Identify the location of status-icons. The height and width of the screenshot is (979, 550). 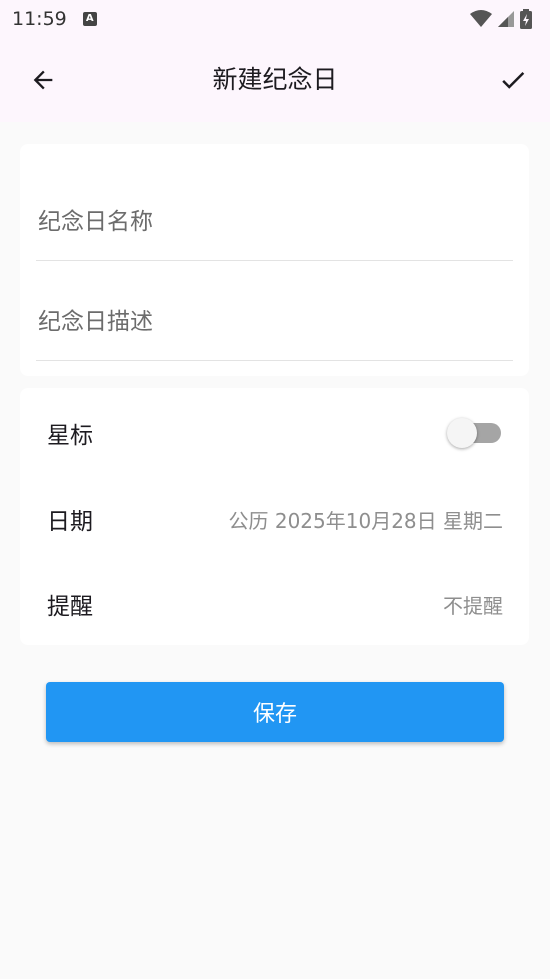
(501, 19).